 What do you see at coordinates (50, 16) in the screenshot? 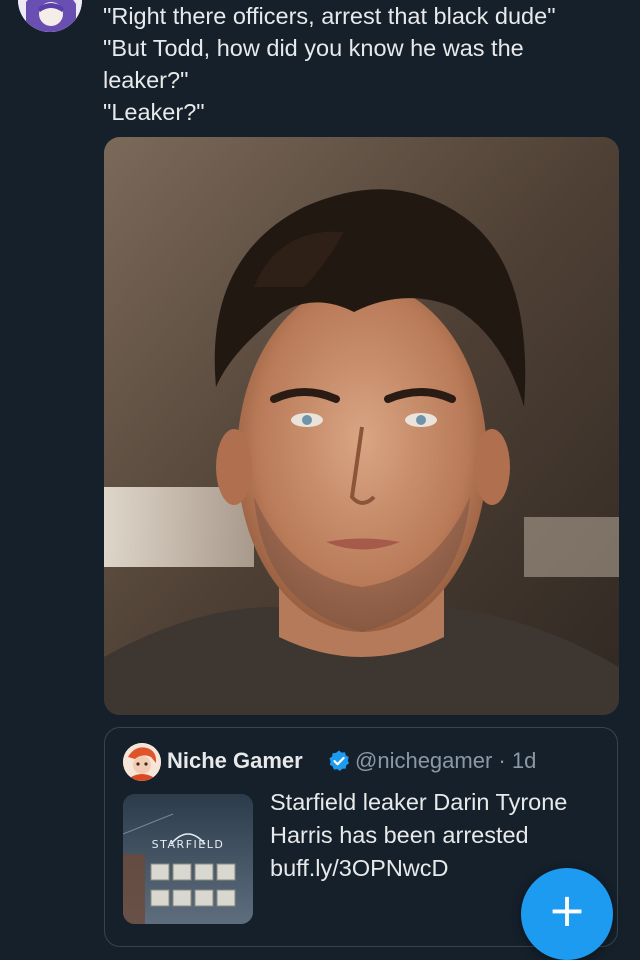
I see `author-avatar` at bounding box center [50, 16].